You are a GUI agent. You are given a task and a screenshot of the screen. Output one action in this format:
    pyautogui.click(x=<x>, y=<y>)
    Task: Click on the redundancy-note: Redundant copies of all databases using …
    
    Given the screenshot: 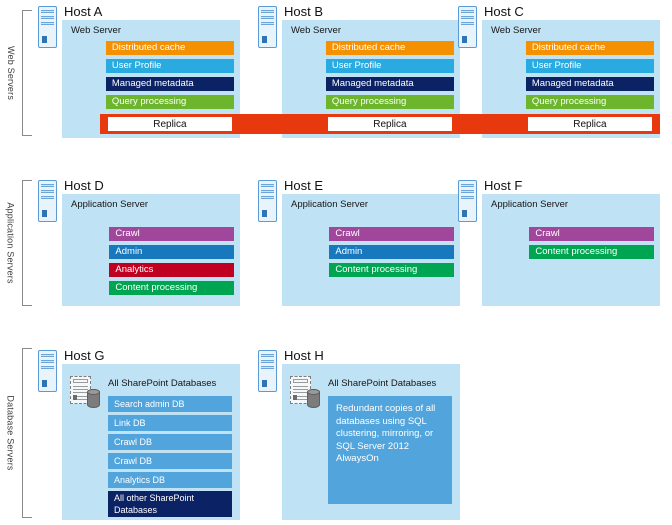 What is the action you would take?
    pyautogui.click(x=390, y=450)
    